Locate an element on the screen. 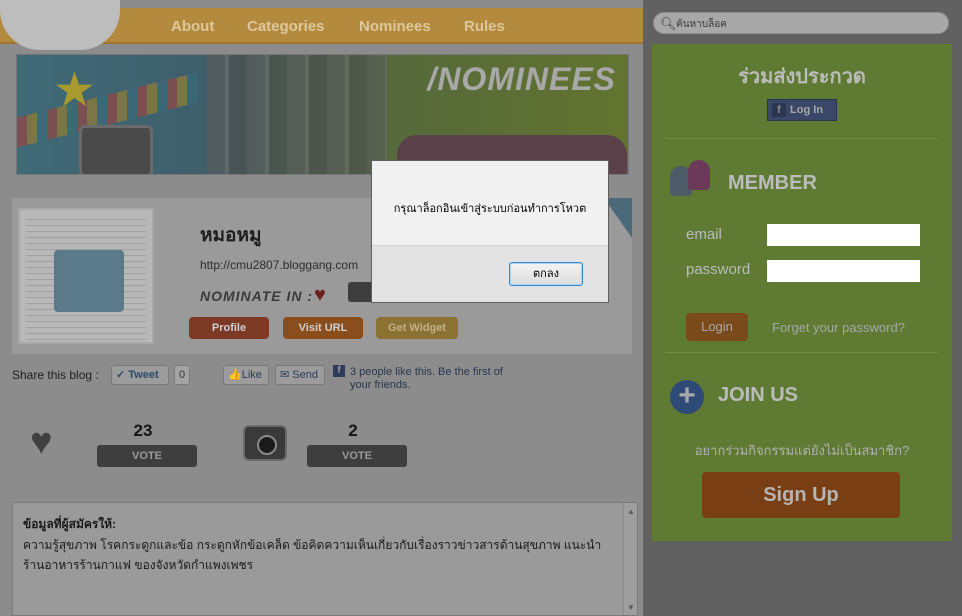 Image resolution: width=962 pixels, height=616 pixels. scroll-up-arrow-icon: ▲ is located at coordinates (631, 512).